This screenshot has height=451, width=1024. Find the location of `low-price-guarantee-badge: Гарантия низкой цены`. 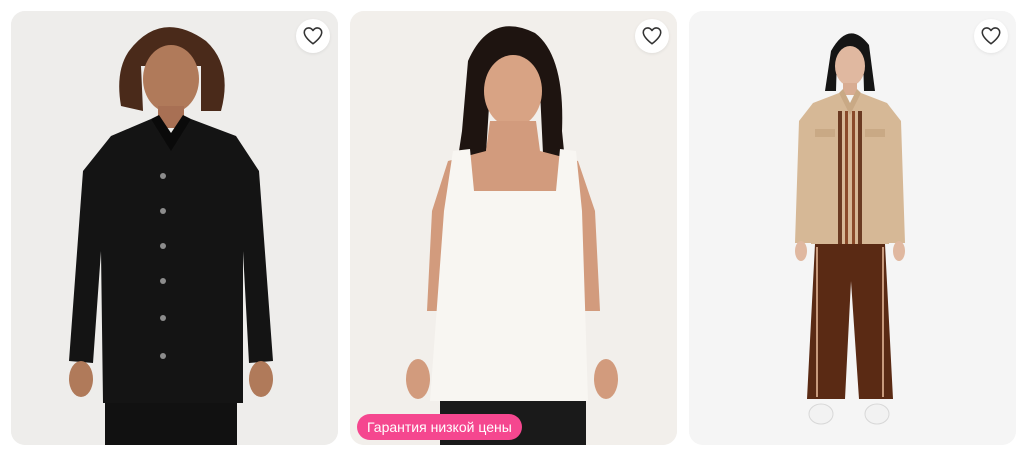

low-price-guarantee-badge: Гарантия низкой цены is located at coordinates (439, 427).